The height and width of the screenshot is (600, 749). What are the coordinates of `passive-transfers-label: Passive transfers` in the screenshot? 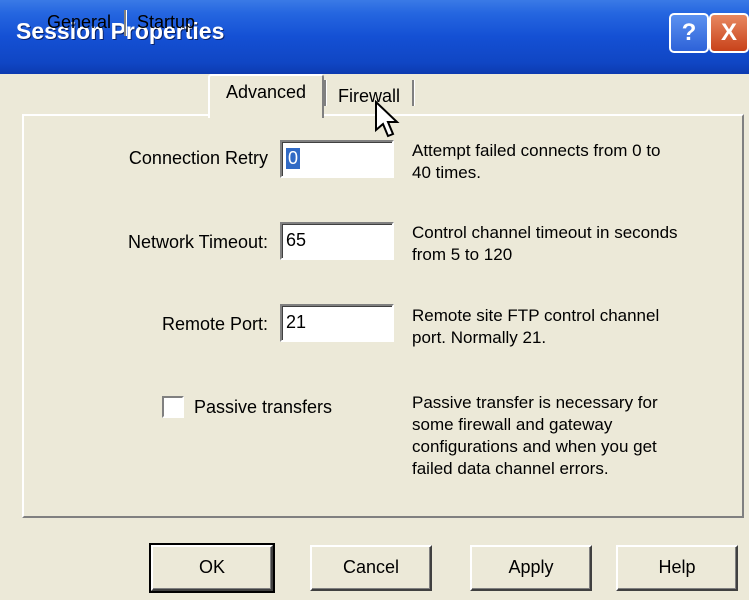 It's located at (263, 407).